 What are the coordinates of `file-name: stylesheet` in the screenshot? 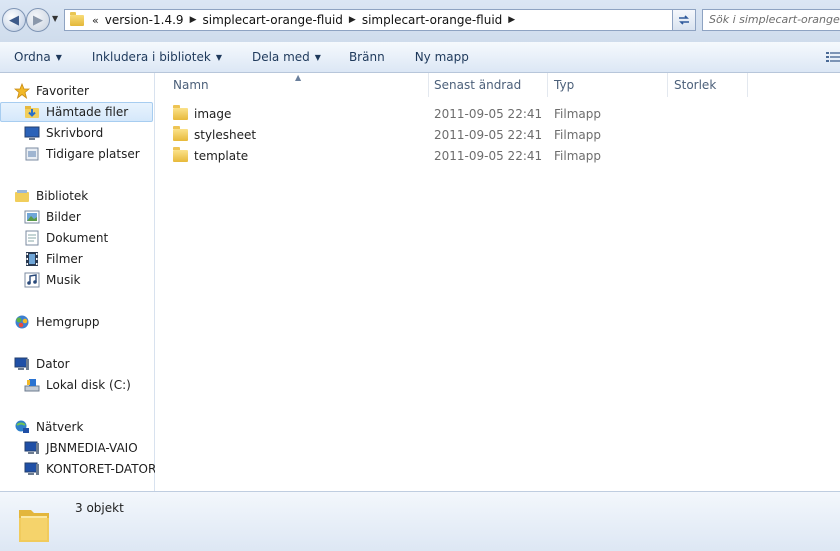 It's located at (225, 134).